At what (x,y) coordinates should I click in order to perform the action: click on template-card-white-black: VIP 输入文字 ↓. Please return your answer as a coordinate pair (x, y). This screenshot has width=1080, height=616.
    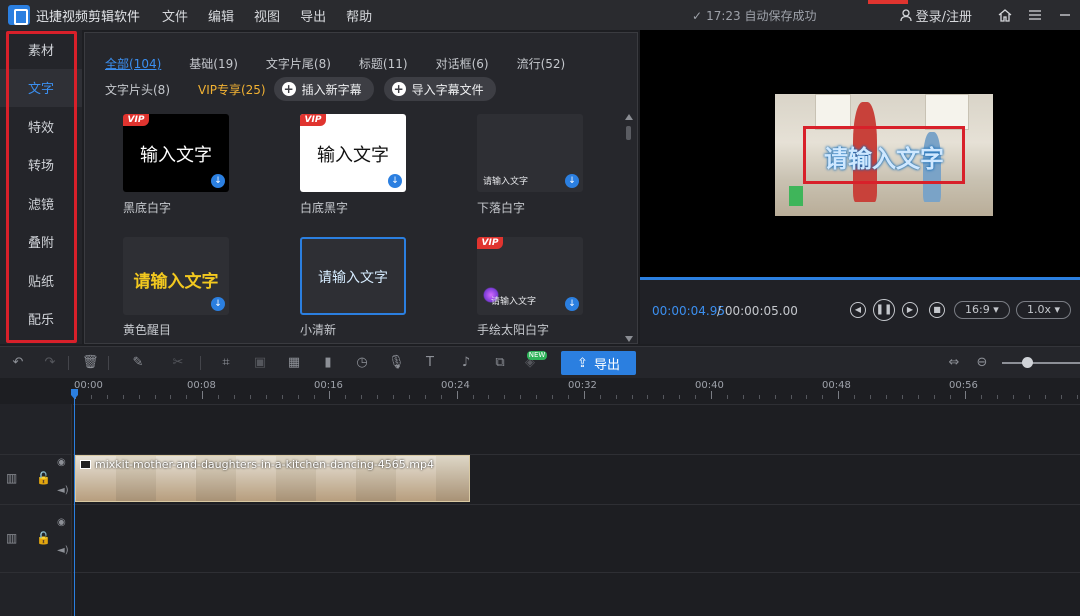
    Looking at the image, I should click on (353, 153).